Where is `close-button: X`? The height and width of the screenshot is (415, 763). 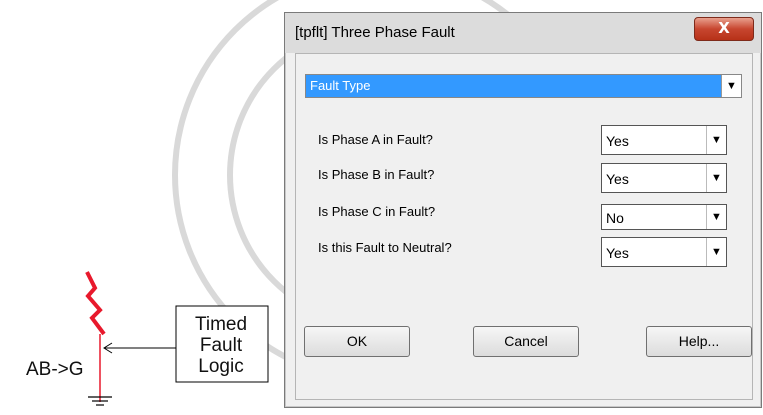 close-button: X is located at coordinates (724, 29).